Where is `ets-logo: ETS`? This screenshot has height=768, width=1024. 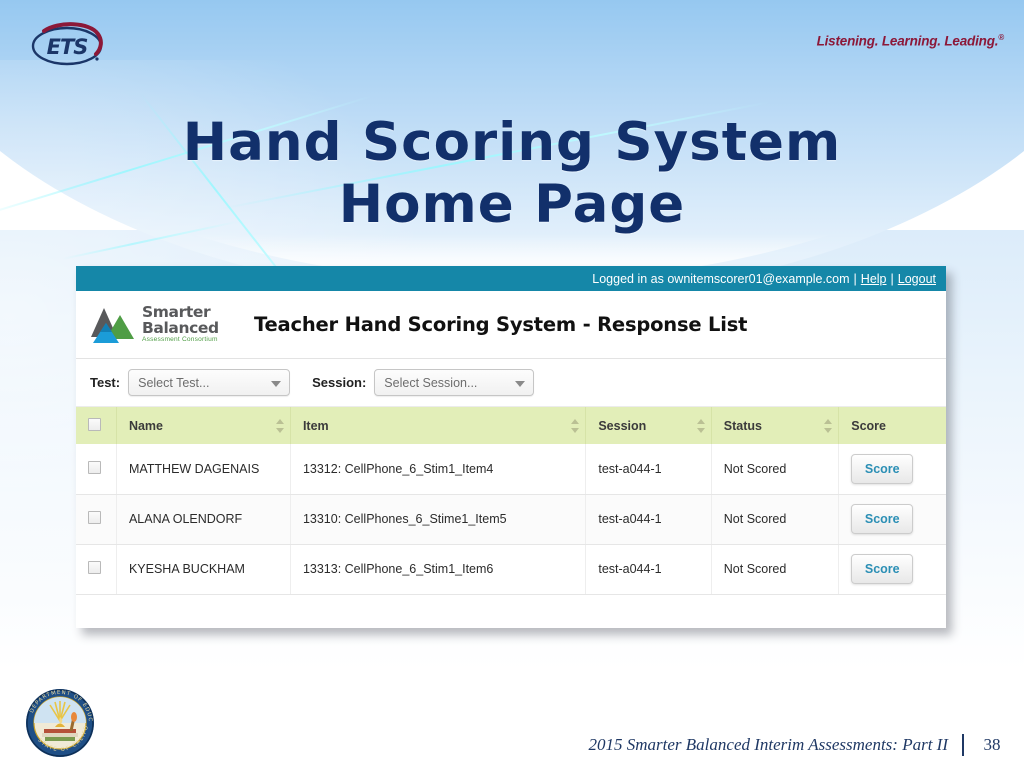 ets-logo: ETS is located at coordinates (67, 45).